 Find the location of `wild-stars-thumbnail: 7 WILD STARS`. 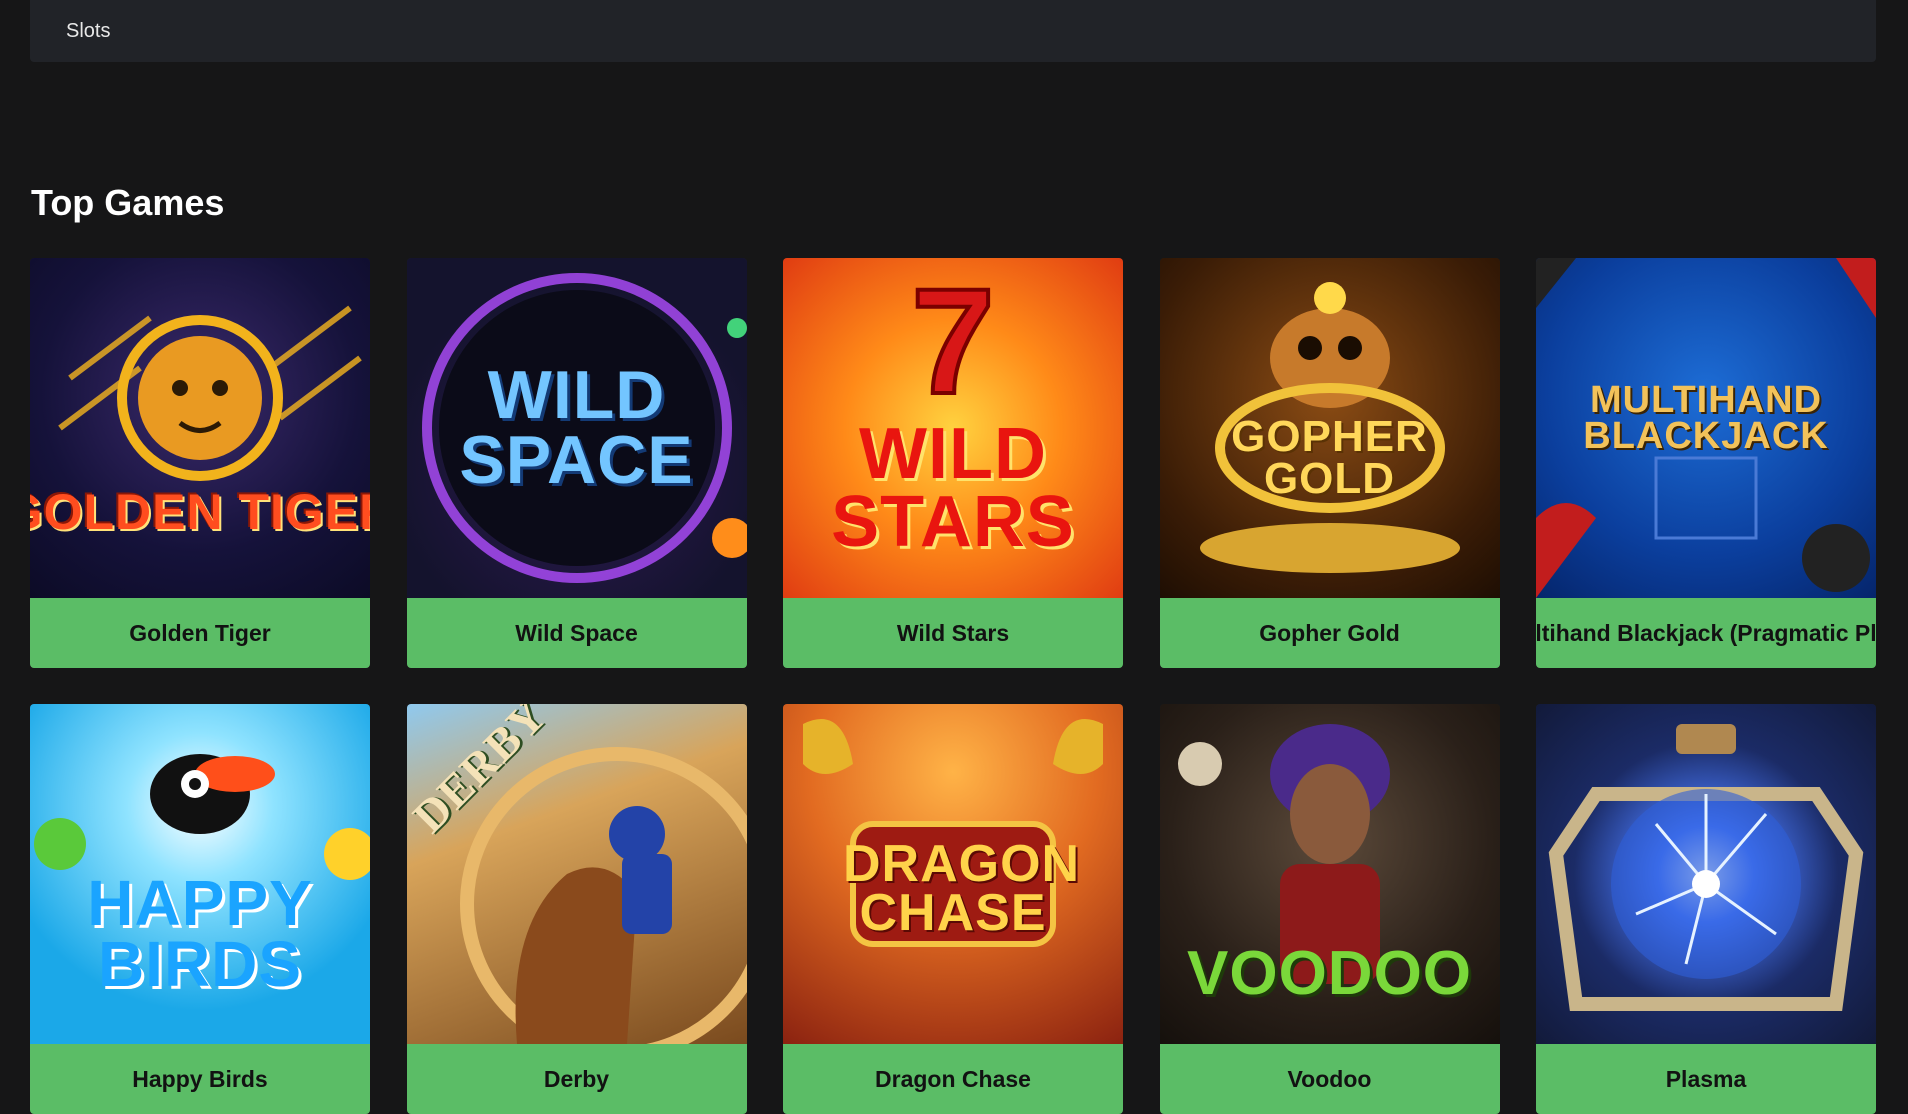

wild-stars-thumbnail: 7 WILD STARS is located at coordinates (953, 428).